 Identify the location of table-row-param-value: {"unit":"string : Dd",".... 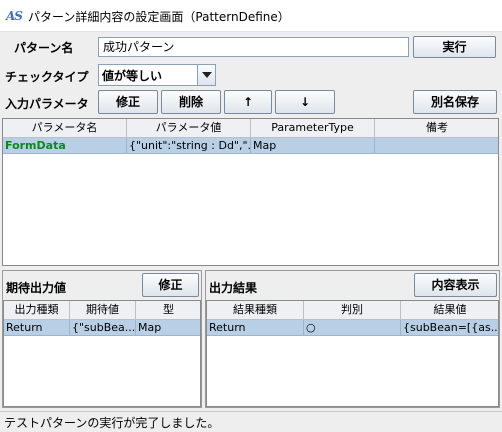
(189, 146).